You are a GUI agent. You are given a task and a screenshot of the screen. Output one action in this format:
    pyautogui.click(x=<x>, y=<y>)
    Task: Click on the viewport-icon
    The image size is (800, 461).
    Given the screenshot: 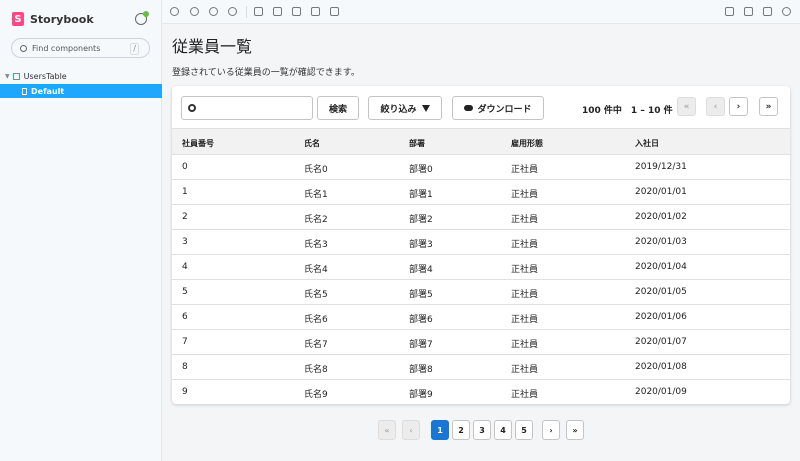 What is the action you would take?
    pyautogui.click(x=296, y=11)
    